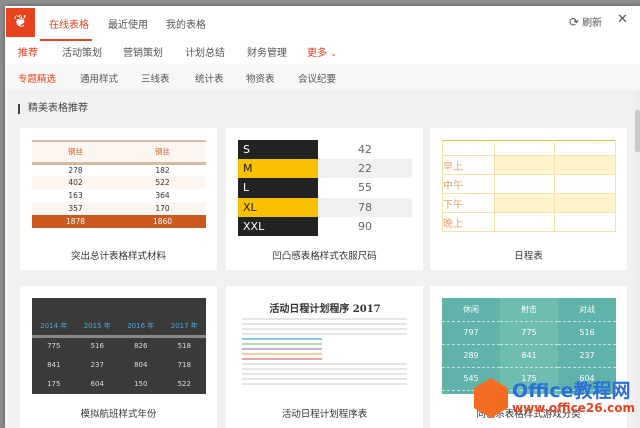  Describe the element at coordinates (267, 51) in the screenshot. I see `category-finance: 财务管理` at that location.